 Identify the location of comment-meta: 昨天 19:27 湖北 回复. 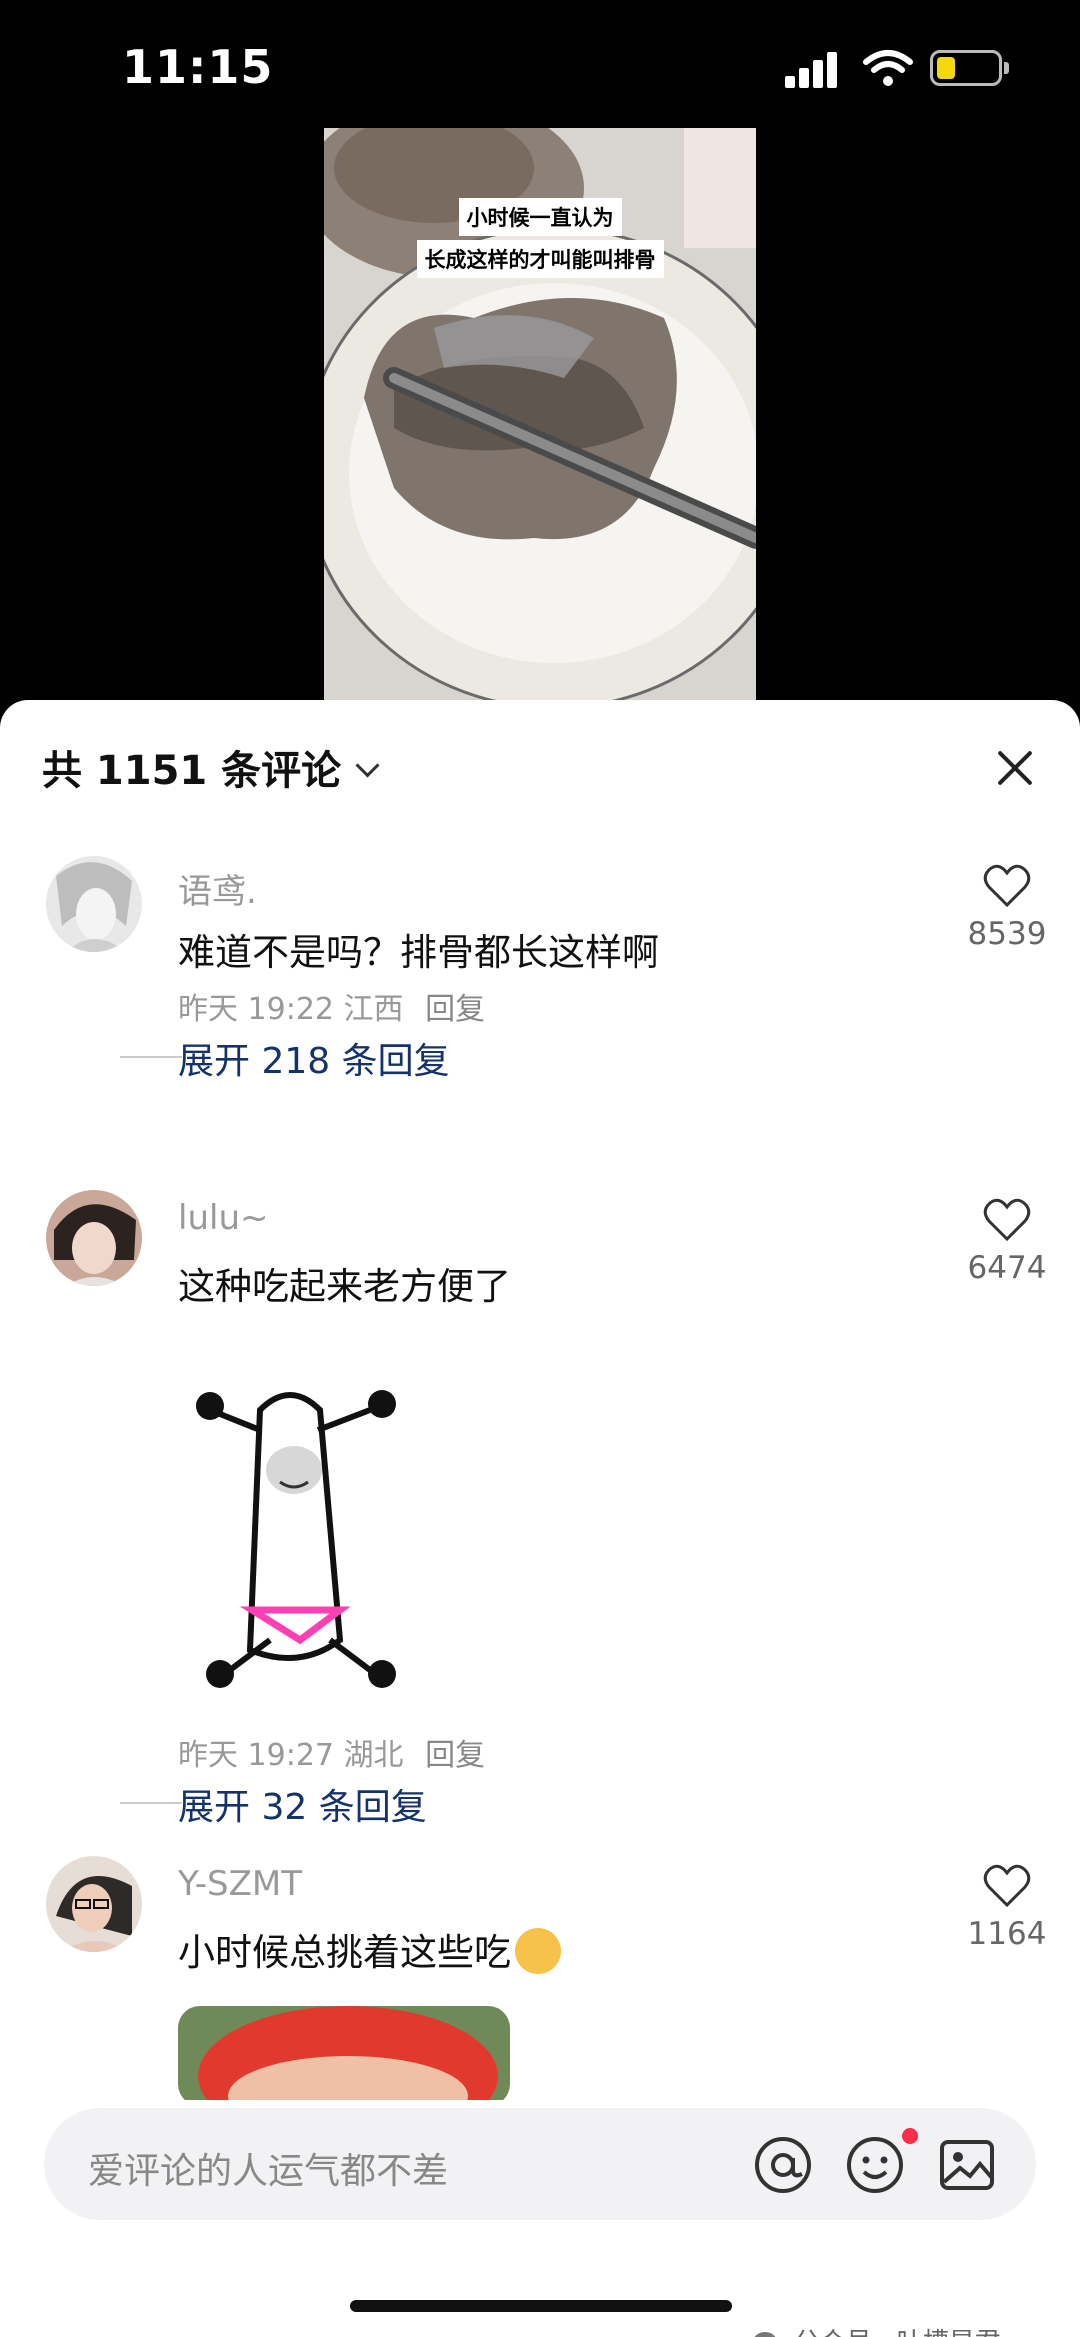
(331, 1752).